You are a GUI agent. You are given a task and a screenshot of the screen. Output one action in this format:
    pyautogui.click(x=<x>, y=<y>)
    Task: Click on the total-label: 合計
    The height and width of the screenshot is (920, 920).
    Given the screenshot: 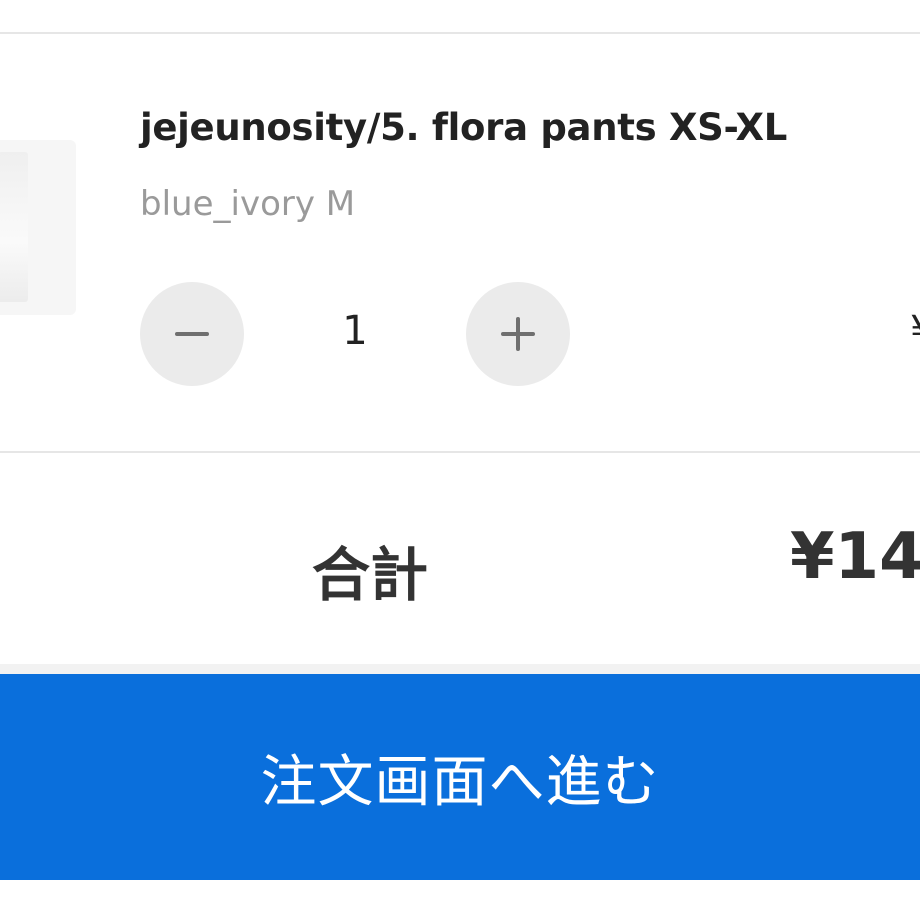 What is the action you would take?
    pyautogui.click(x=370, y=575)
    